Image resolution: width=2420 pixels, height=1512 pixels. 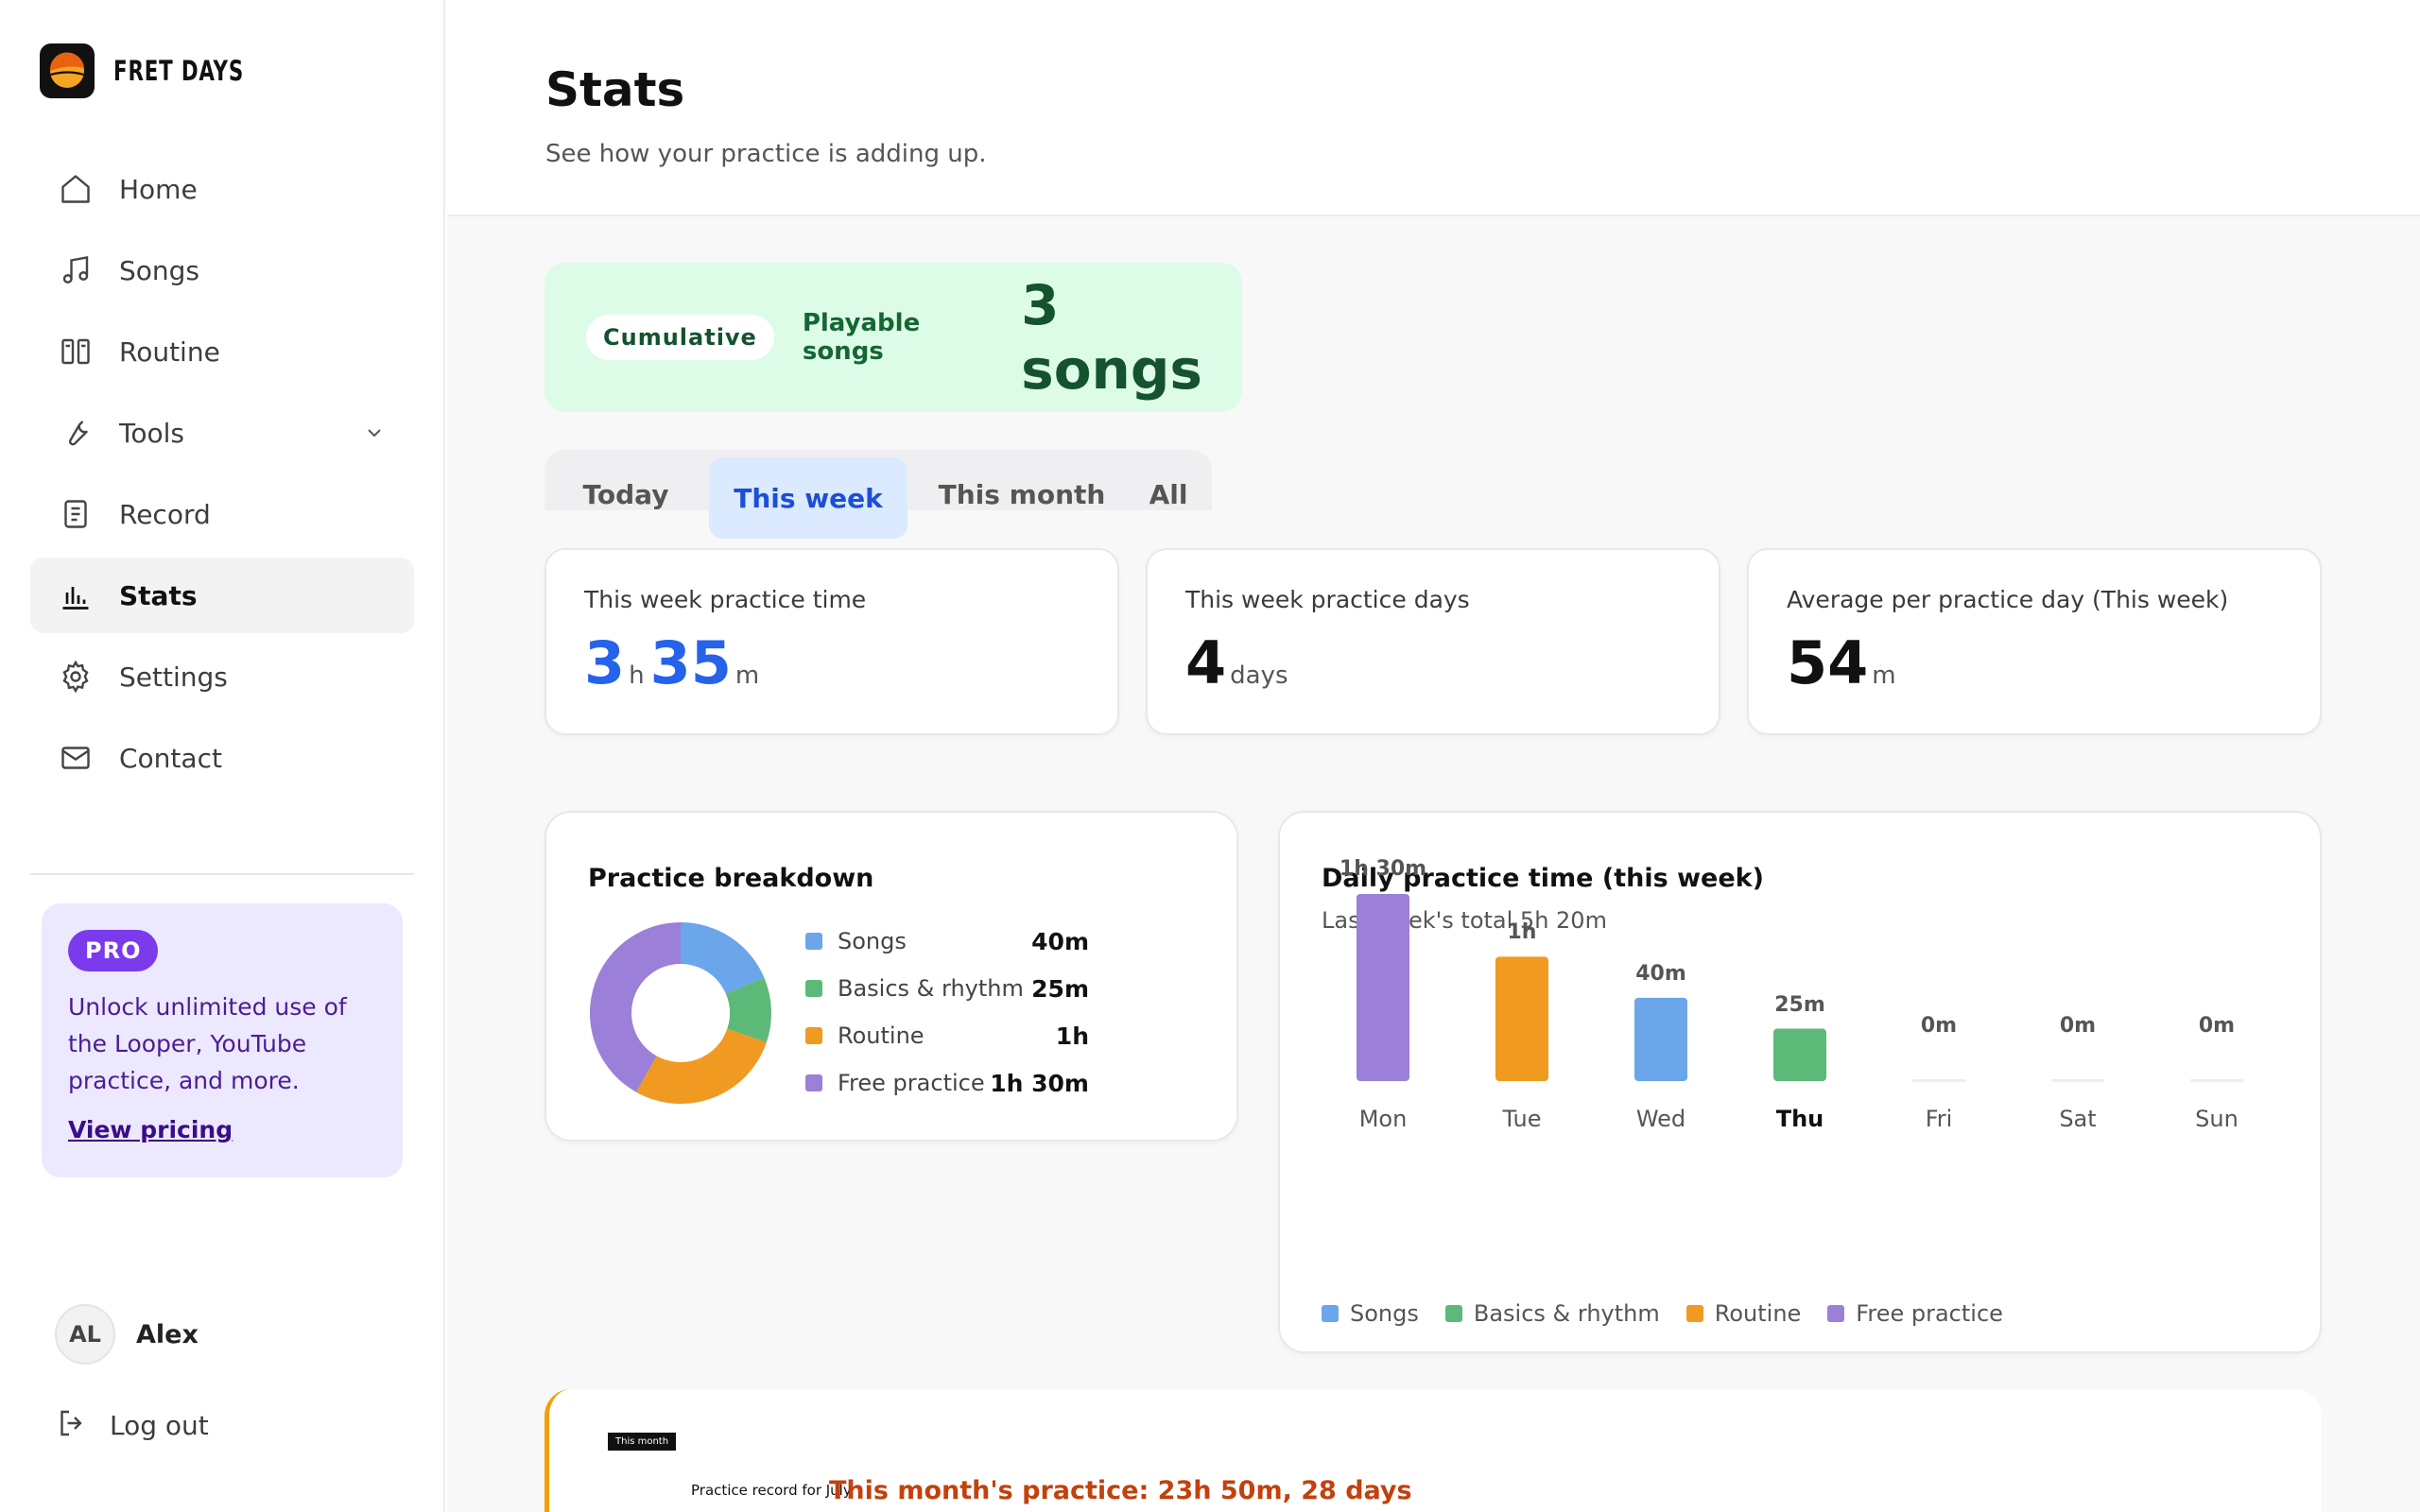 What do you see at coordinates (1660, 1039) in the screenshot?
I see `bar-wed` at bounding box center [1660, 1039].